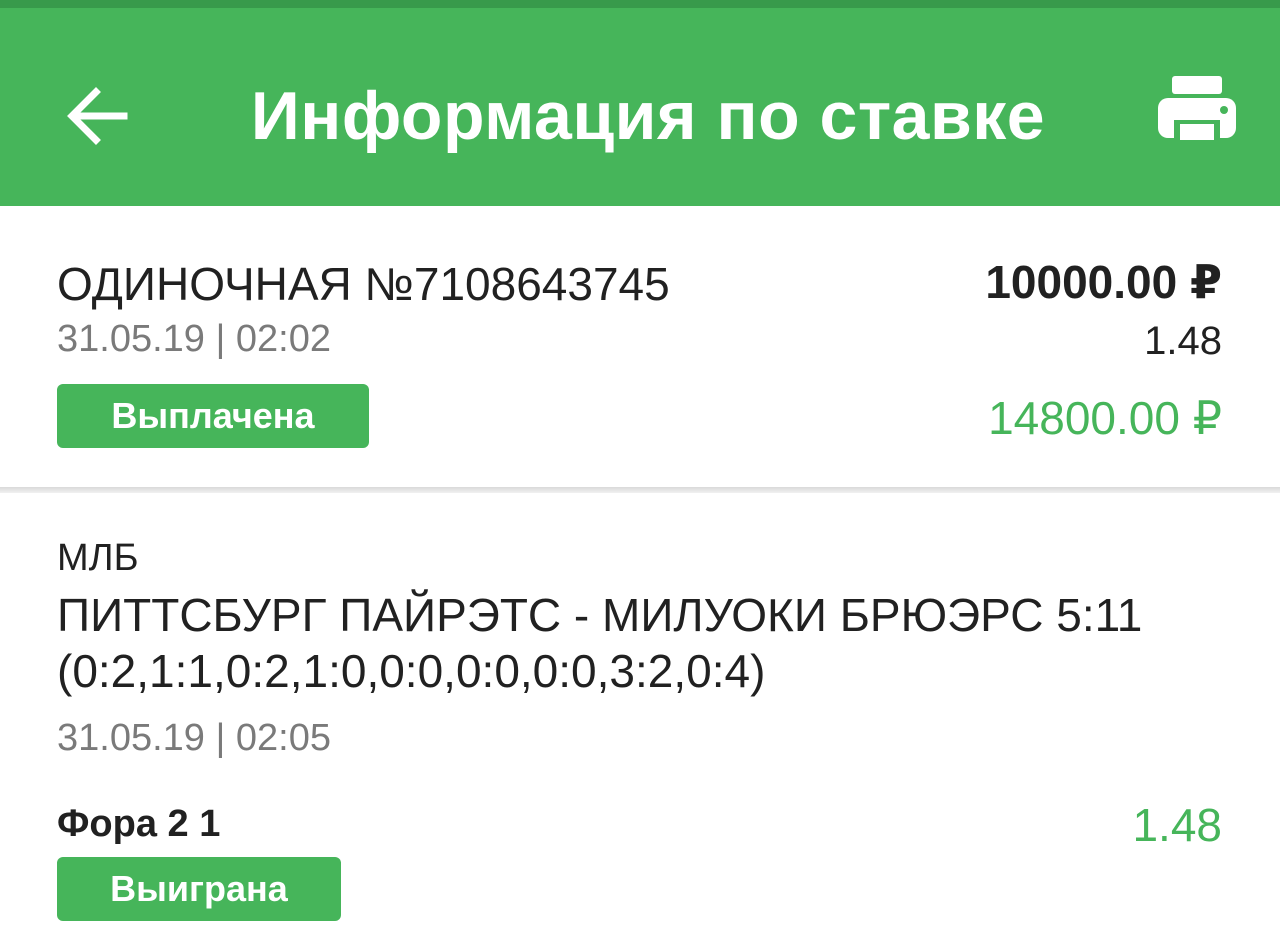  I want to click on event-datetime: 31.05.19 | 02:05, so click(194, 738).